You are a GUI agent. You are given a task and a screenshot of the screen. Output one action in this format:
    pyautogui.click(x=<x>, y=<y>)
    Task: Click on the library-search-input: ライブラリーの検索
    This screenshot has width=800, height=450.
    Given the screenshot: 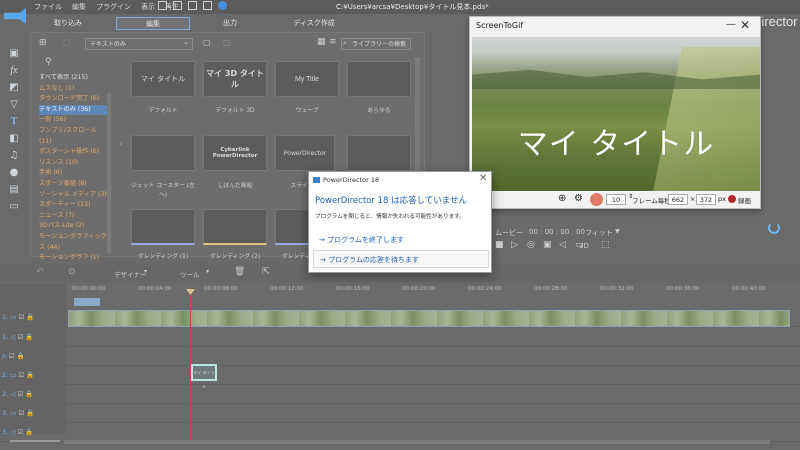 What is the action you would take?
    pyautogui.click(x=376, y=44)
    